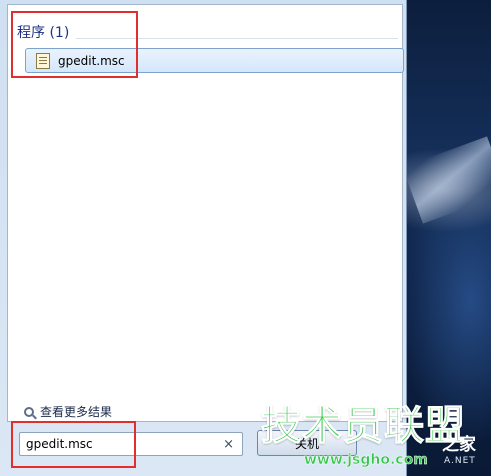 Image resolution: width=491 pixels, height=476 pixels. Describe the element at coordinates (446, 180) in the screenshot. I see `wallpaper-light-streak` at that location.